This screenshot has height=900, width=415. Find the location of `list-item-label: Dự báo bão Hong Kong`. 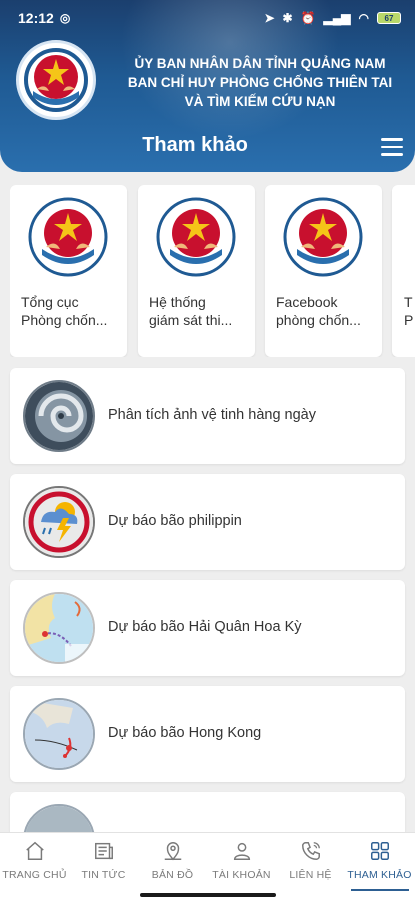

list-item-label: Dự báo bão Hong Kong is located at coordinates (185, 733).